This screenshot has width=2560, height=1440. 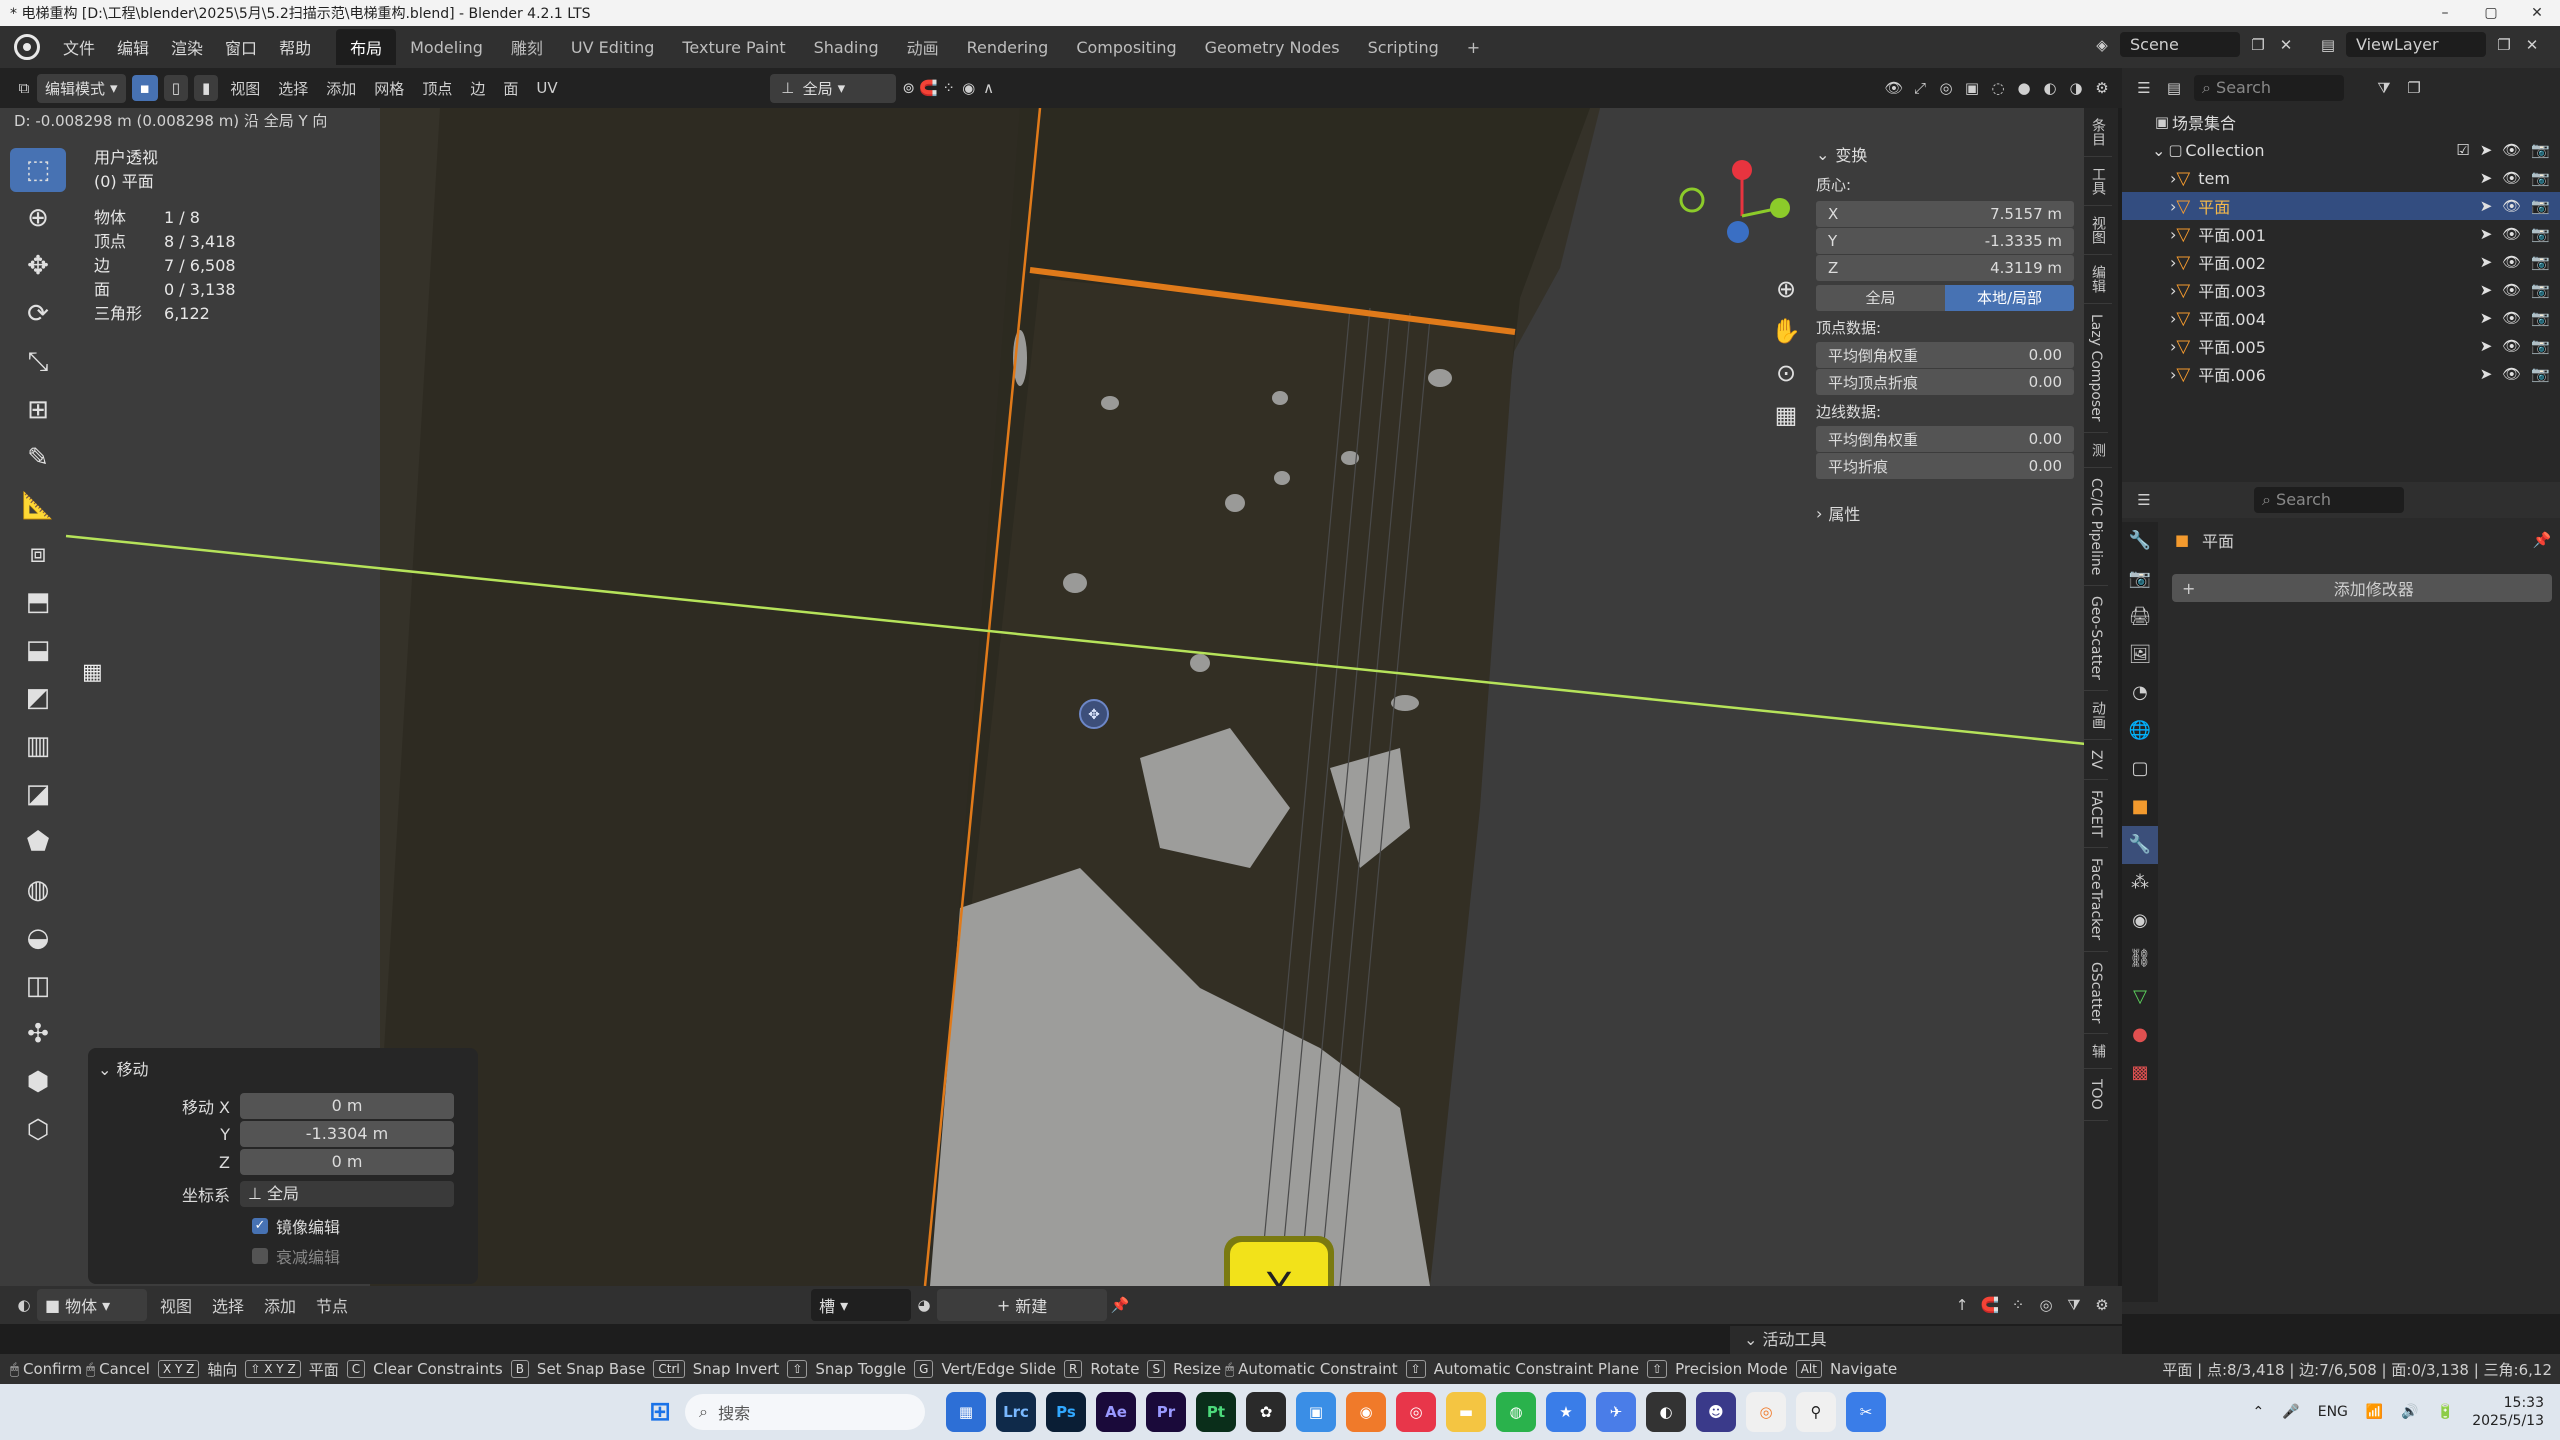 What do you see at coordinates (2018, 1305) in the screenshot?
I see `snap-options-icon: ⁘` at bounding box center [2018, 1305].